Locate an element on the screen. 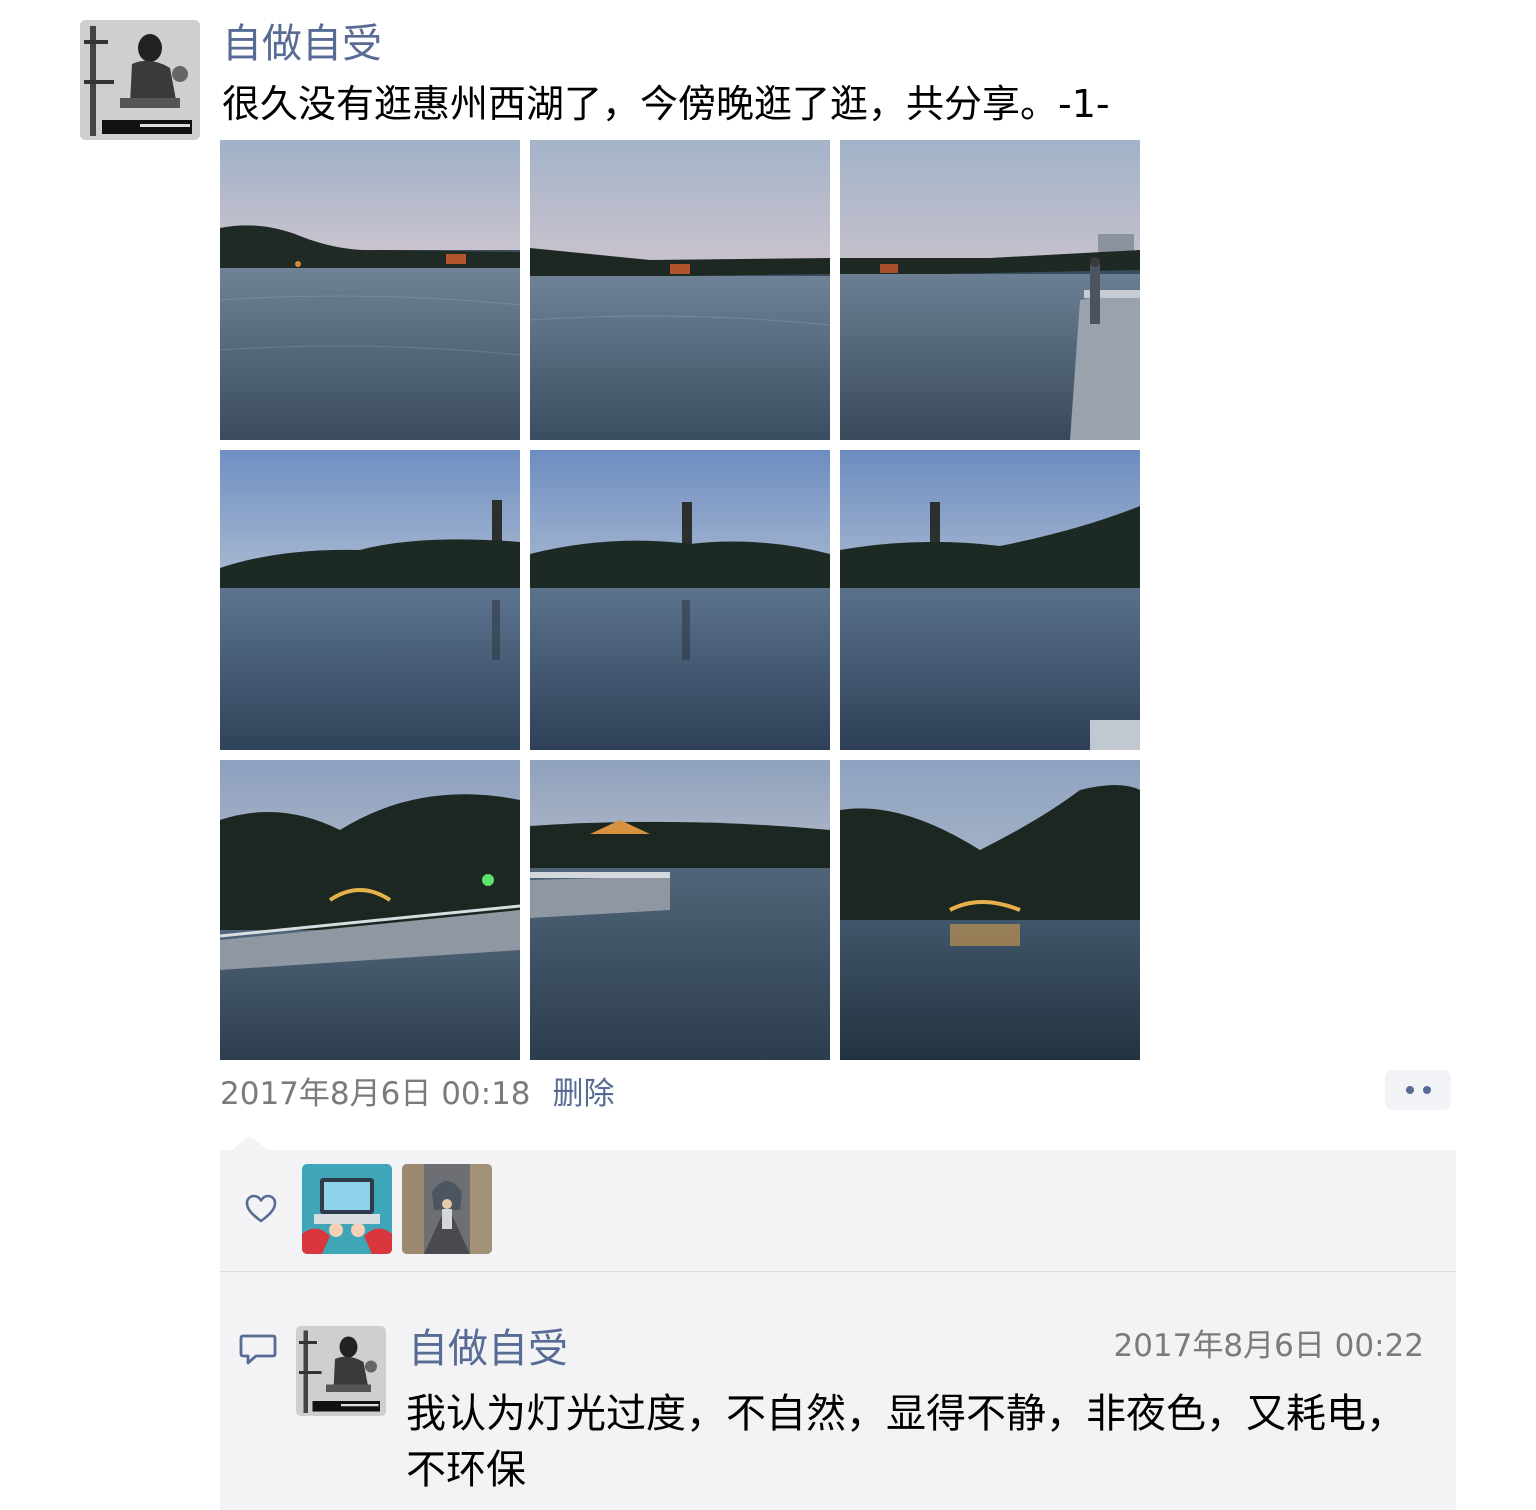  likes-divider is located at coordinates (838, 1271).